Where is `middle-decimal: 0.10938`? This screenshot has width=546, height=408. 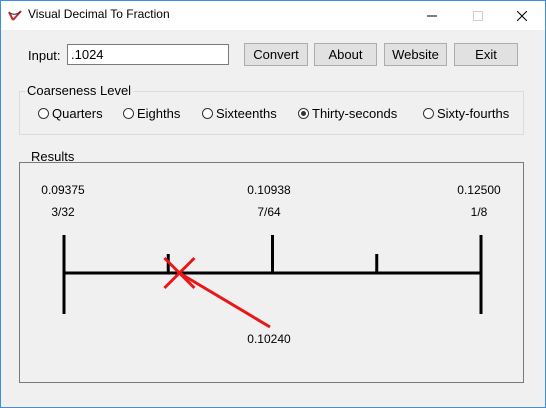 middle-decimal: 0.10938 is located at coordinates (269, 190).